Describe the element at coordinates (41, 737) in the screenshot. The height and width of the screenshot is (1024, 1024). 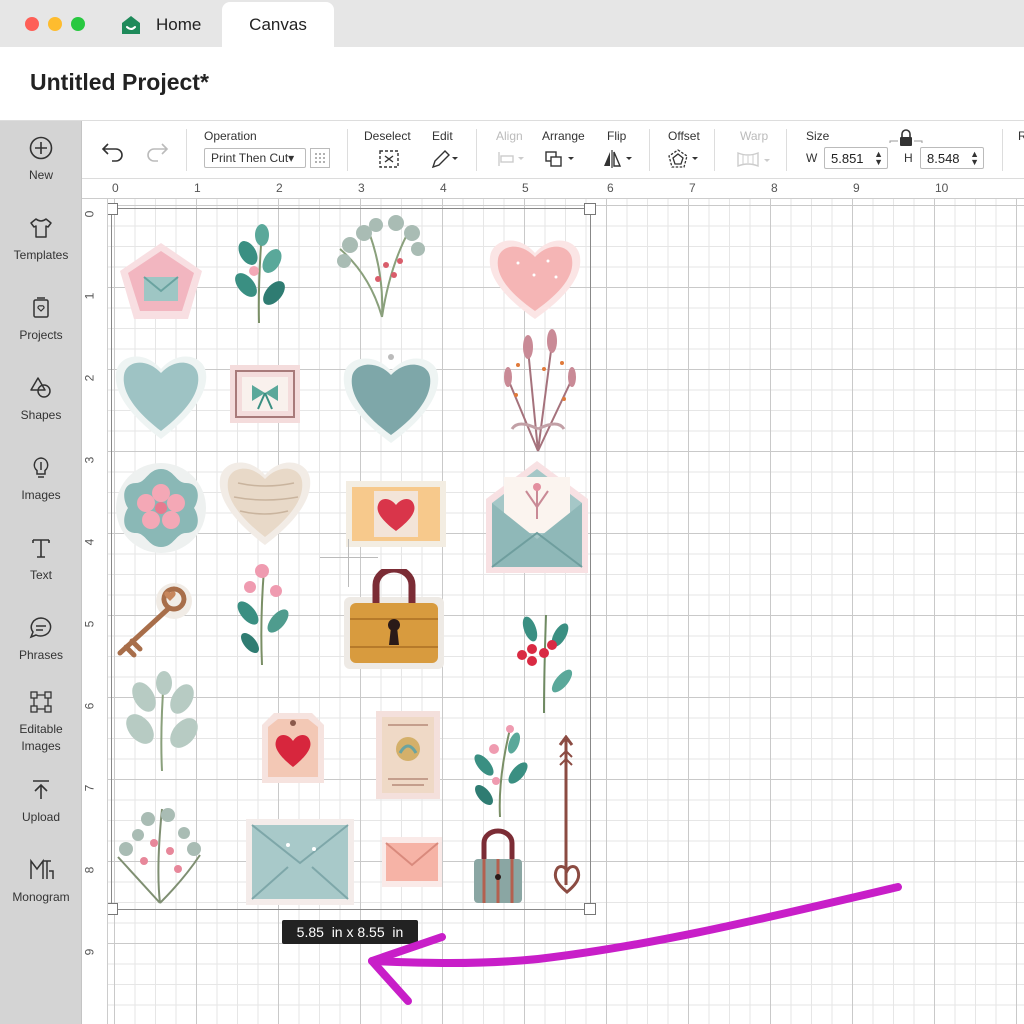
I see `sidebar-item-label: Editable Images` at that location.